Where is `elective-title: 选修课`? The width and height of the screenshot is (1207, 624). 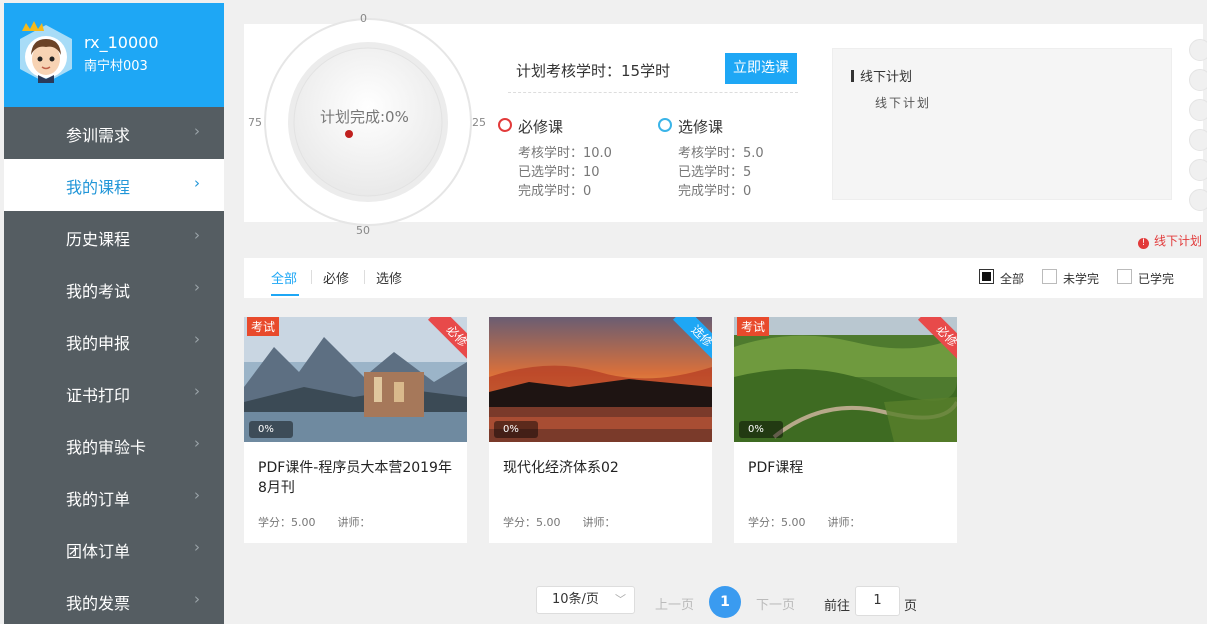
elective-title: 选修课 is located at coordinates (701, 127).